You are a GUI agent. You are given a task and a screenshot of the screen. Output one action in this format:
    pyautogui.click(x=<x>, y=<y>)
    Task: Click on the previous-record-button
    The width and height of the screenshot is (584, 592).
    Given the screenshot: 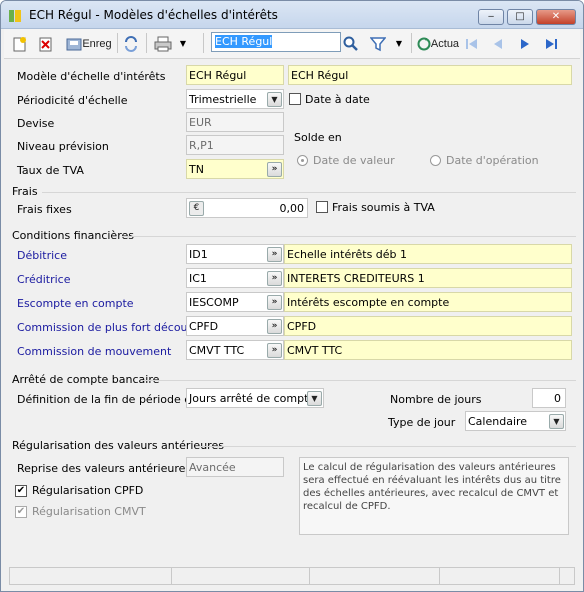 What is the action you would take?
    pyautogui.click(x=498, y=43)
    